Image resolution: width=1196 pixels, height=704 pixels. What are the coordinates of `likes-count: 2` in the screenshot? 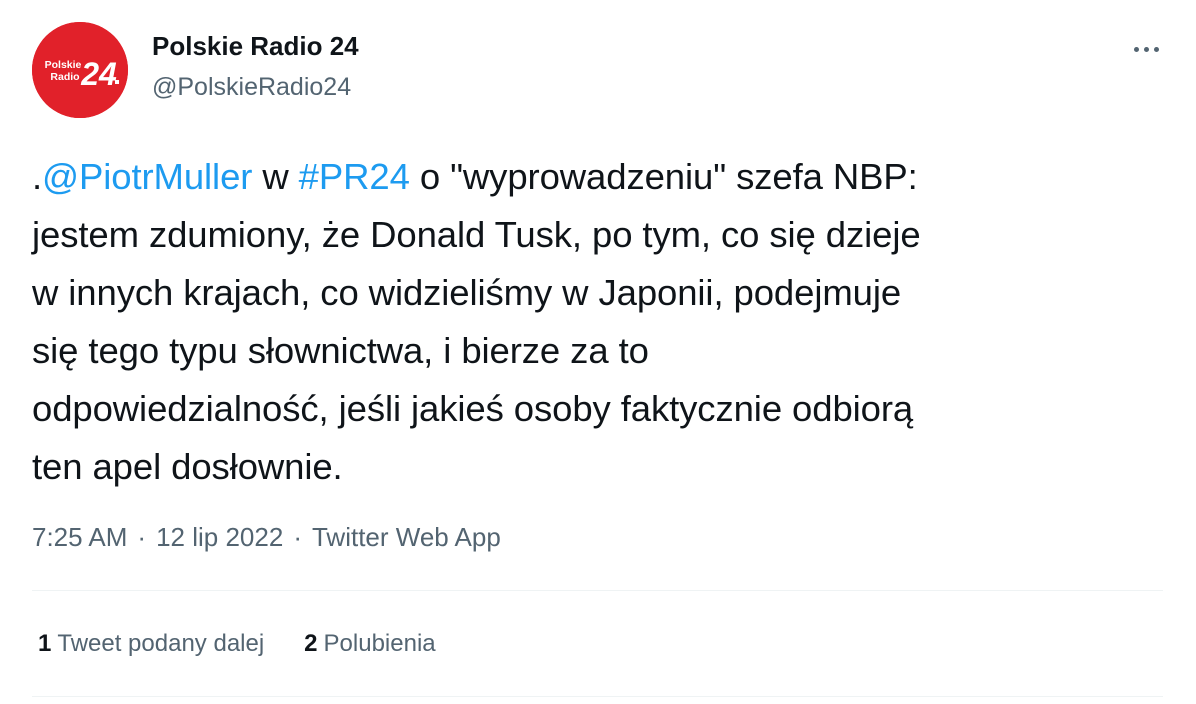 It's located at (311, 643).